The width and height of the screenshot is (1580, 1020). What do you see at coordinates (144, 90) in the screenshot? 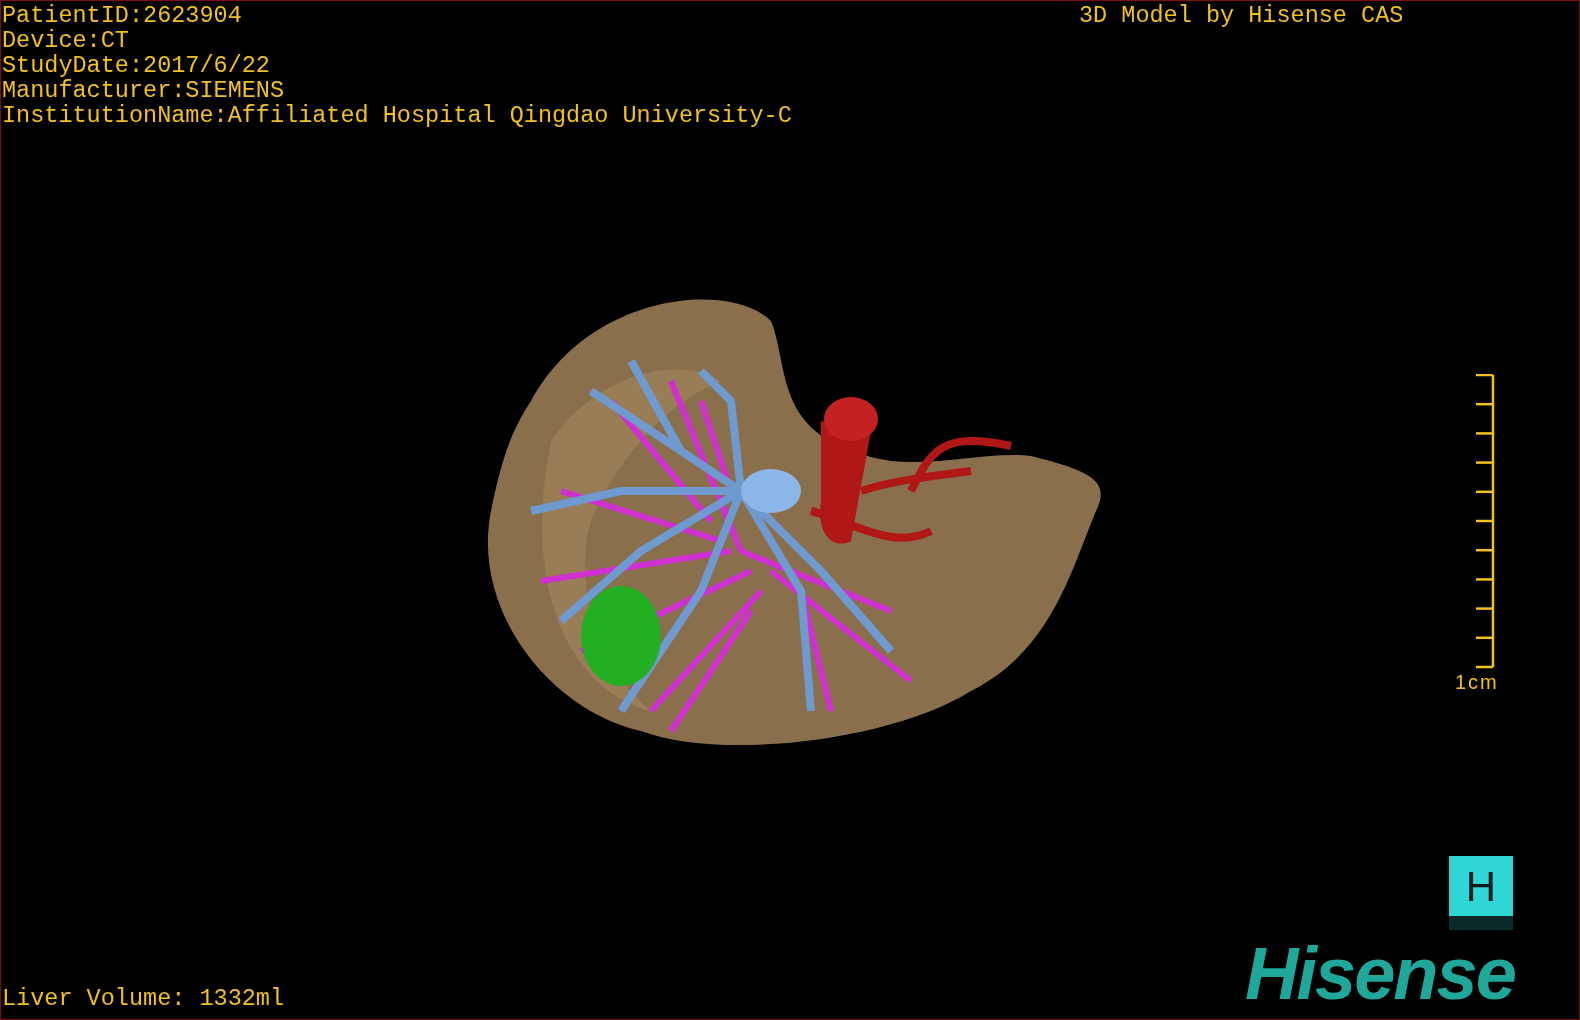
I see `info-line: Manufacturer:SIEMENS` at bounding box center [144, 90].